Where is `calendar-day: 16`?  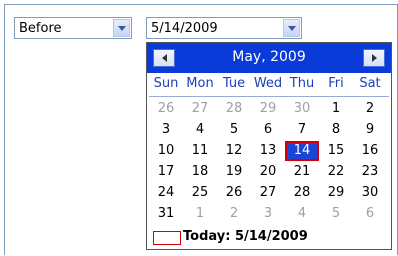 calendar-day: 16 is located at coordinates (370, 151).